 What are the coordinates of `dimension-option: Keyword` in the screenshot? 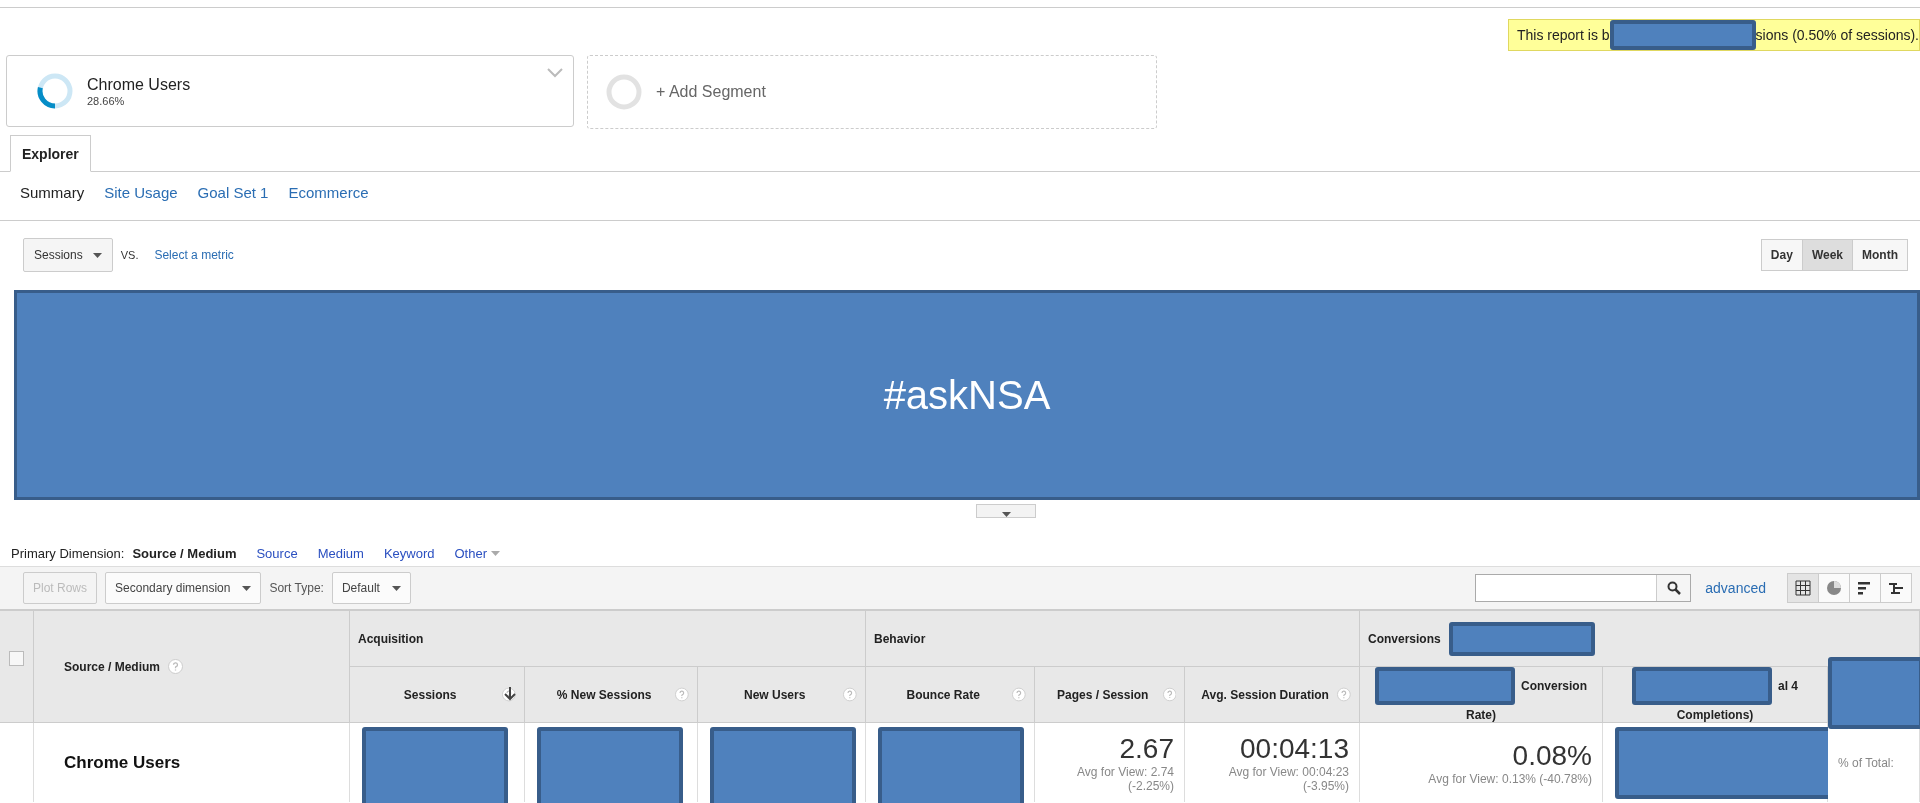 It's located at (409, 553).